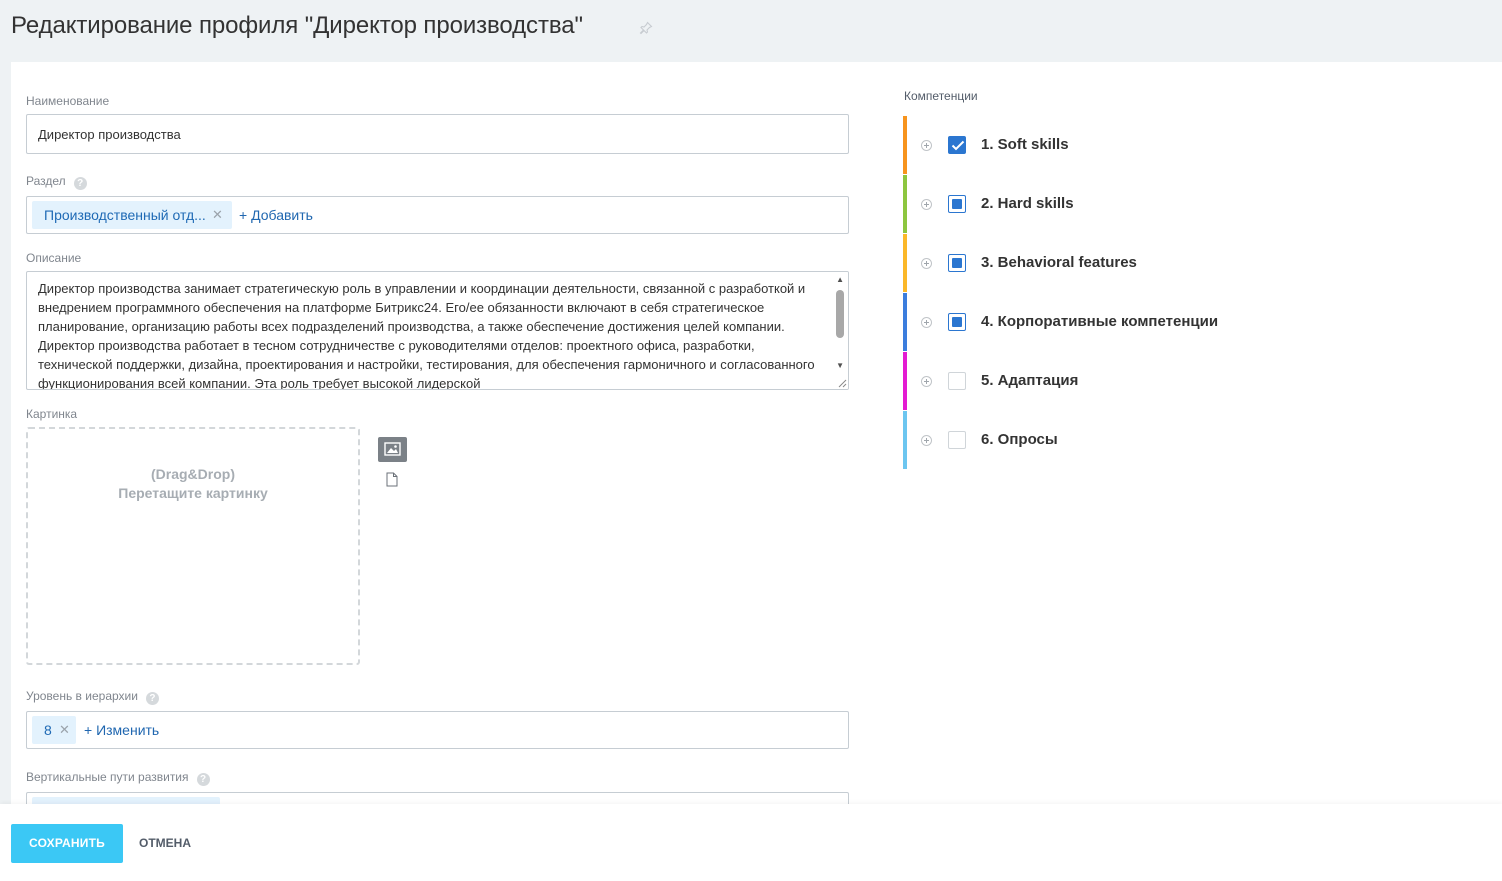  Describe the element at coordinates (437, 730) in the screenshot. I see `hierarchy-selector: 8 ✕ + Изменить` at that location.